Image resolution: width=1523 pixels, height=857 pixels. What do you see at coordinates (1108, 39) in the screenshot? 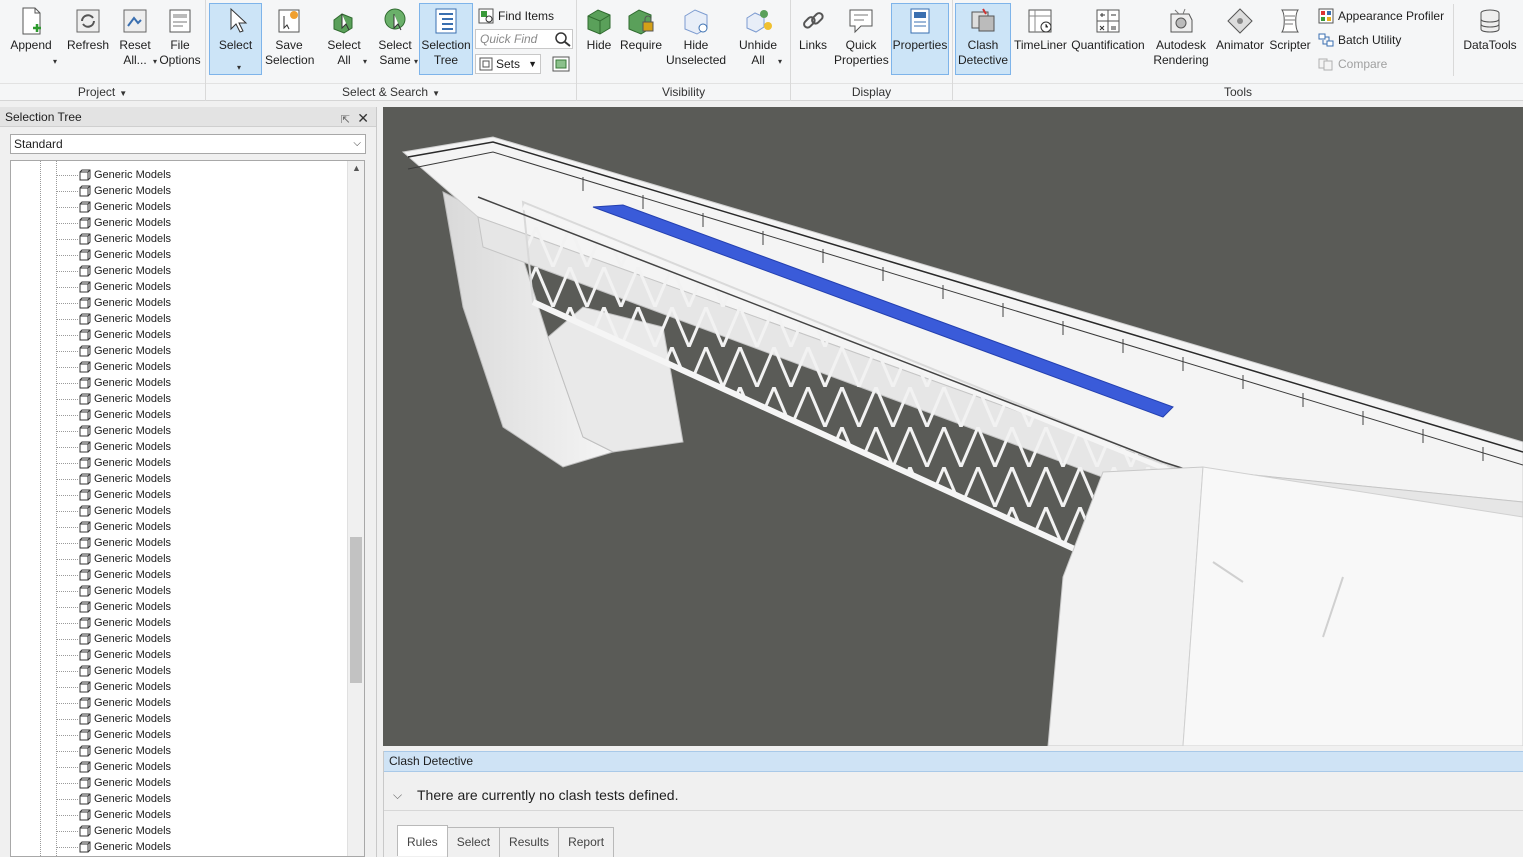
I see `quantification-button: Quantification` at bounding box center [1108, 39].